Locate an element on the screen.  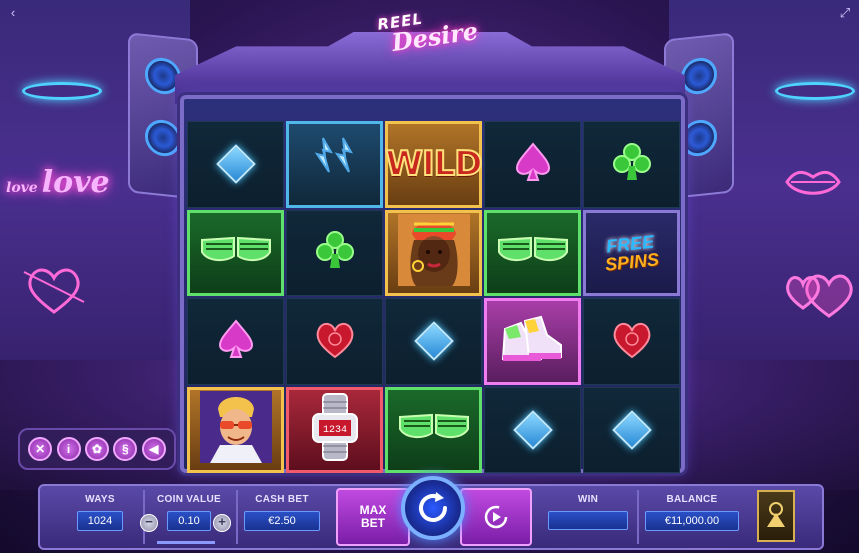
ceiling-light-right is located at coordinates (815, 91).